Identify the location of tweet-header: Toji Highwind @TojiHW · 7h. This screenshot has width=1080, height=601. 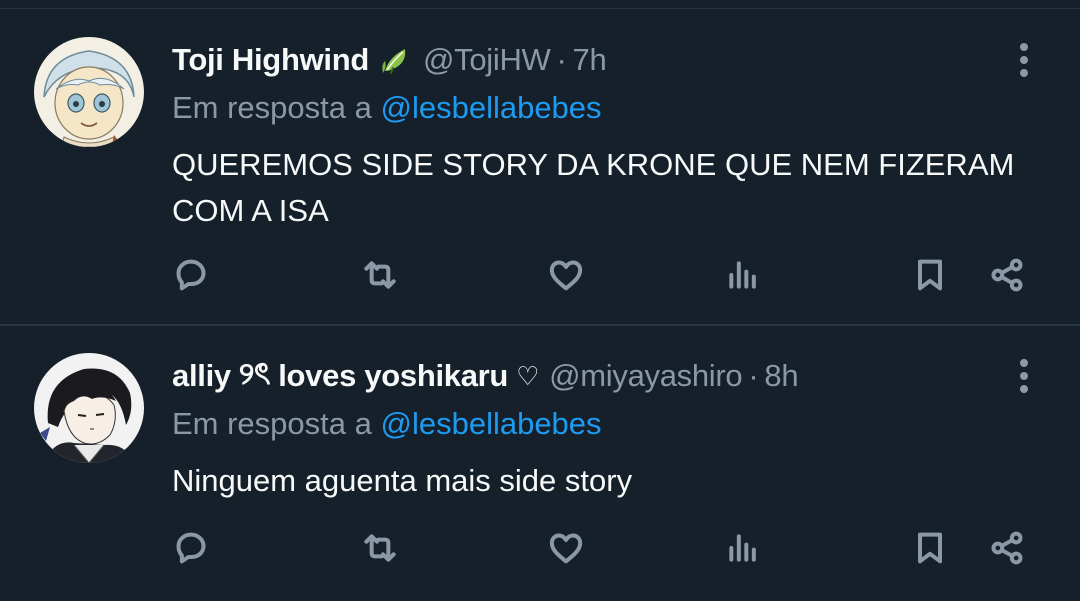
(389, 60).